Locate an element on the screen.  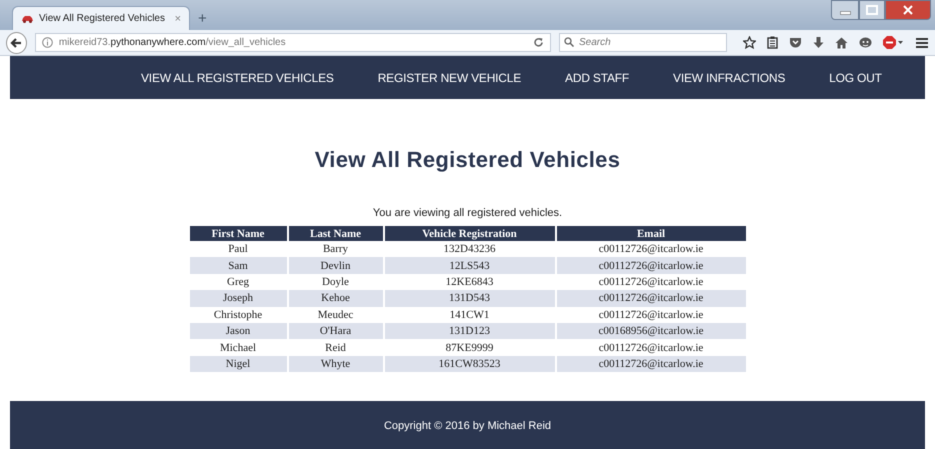
pocket-icon is located at coordinates (795, 42).